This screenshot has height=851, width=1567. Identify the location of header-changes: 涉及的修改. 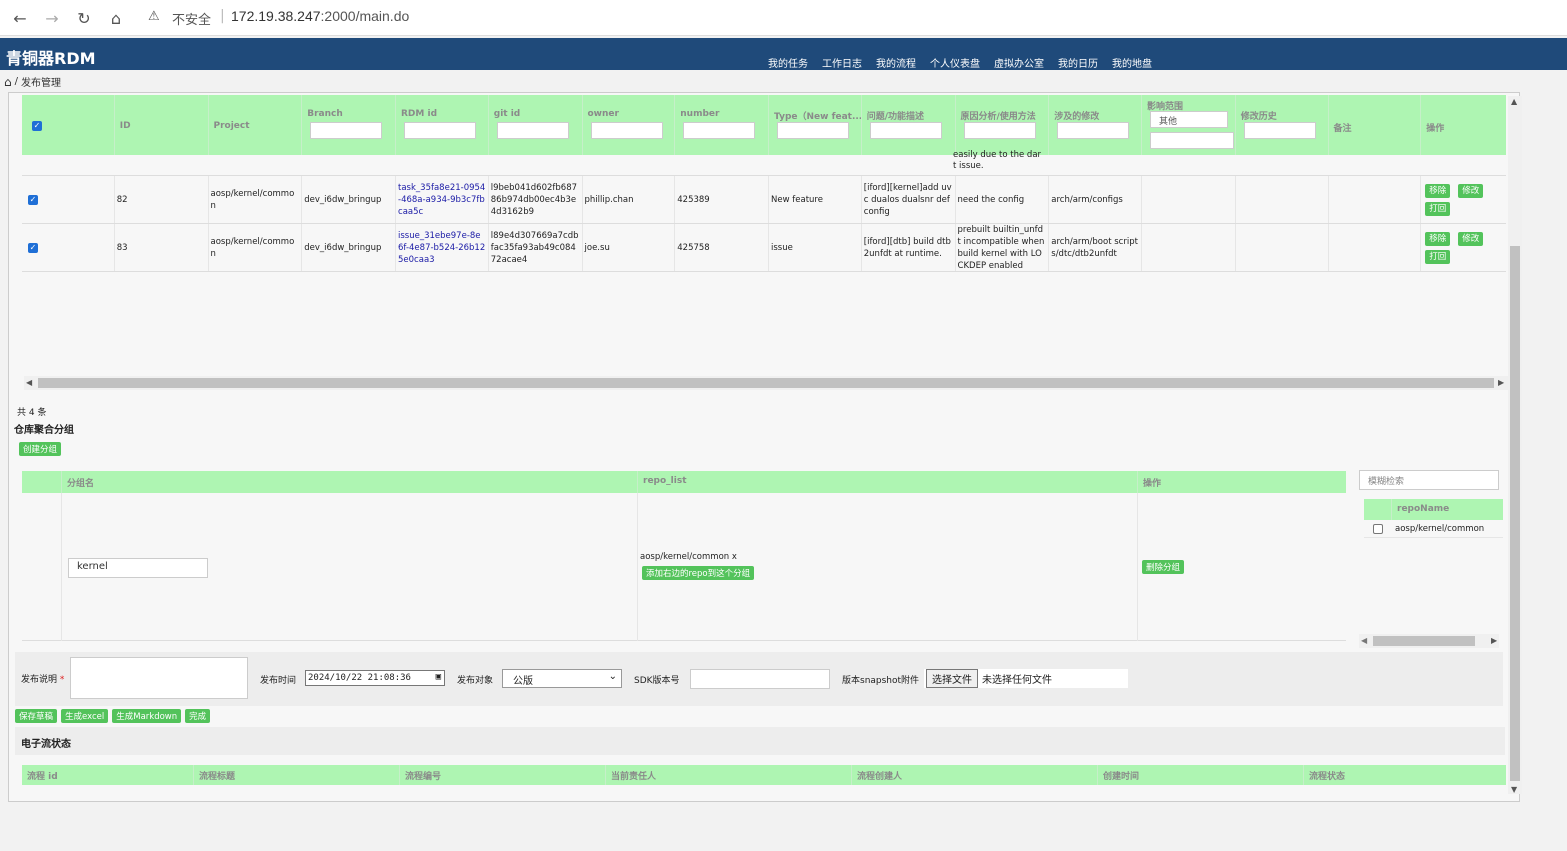
(1095, 125).